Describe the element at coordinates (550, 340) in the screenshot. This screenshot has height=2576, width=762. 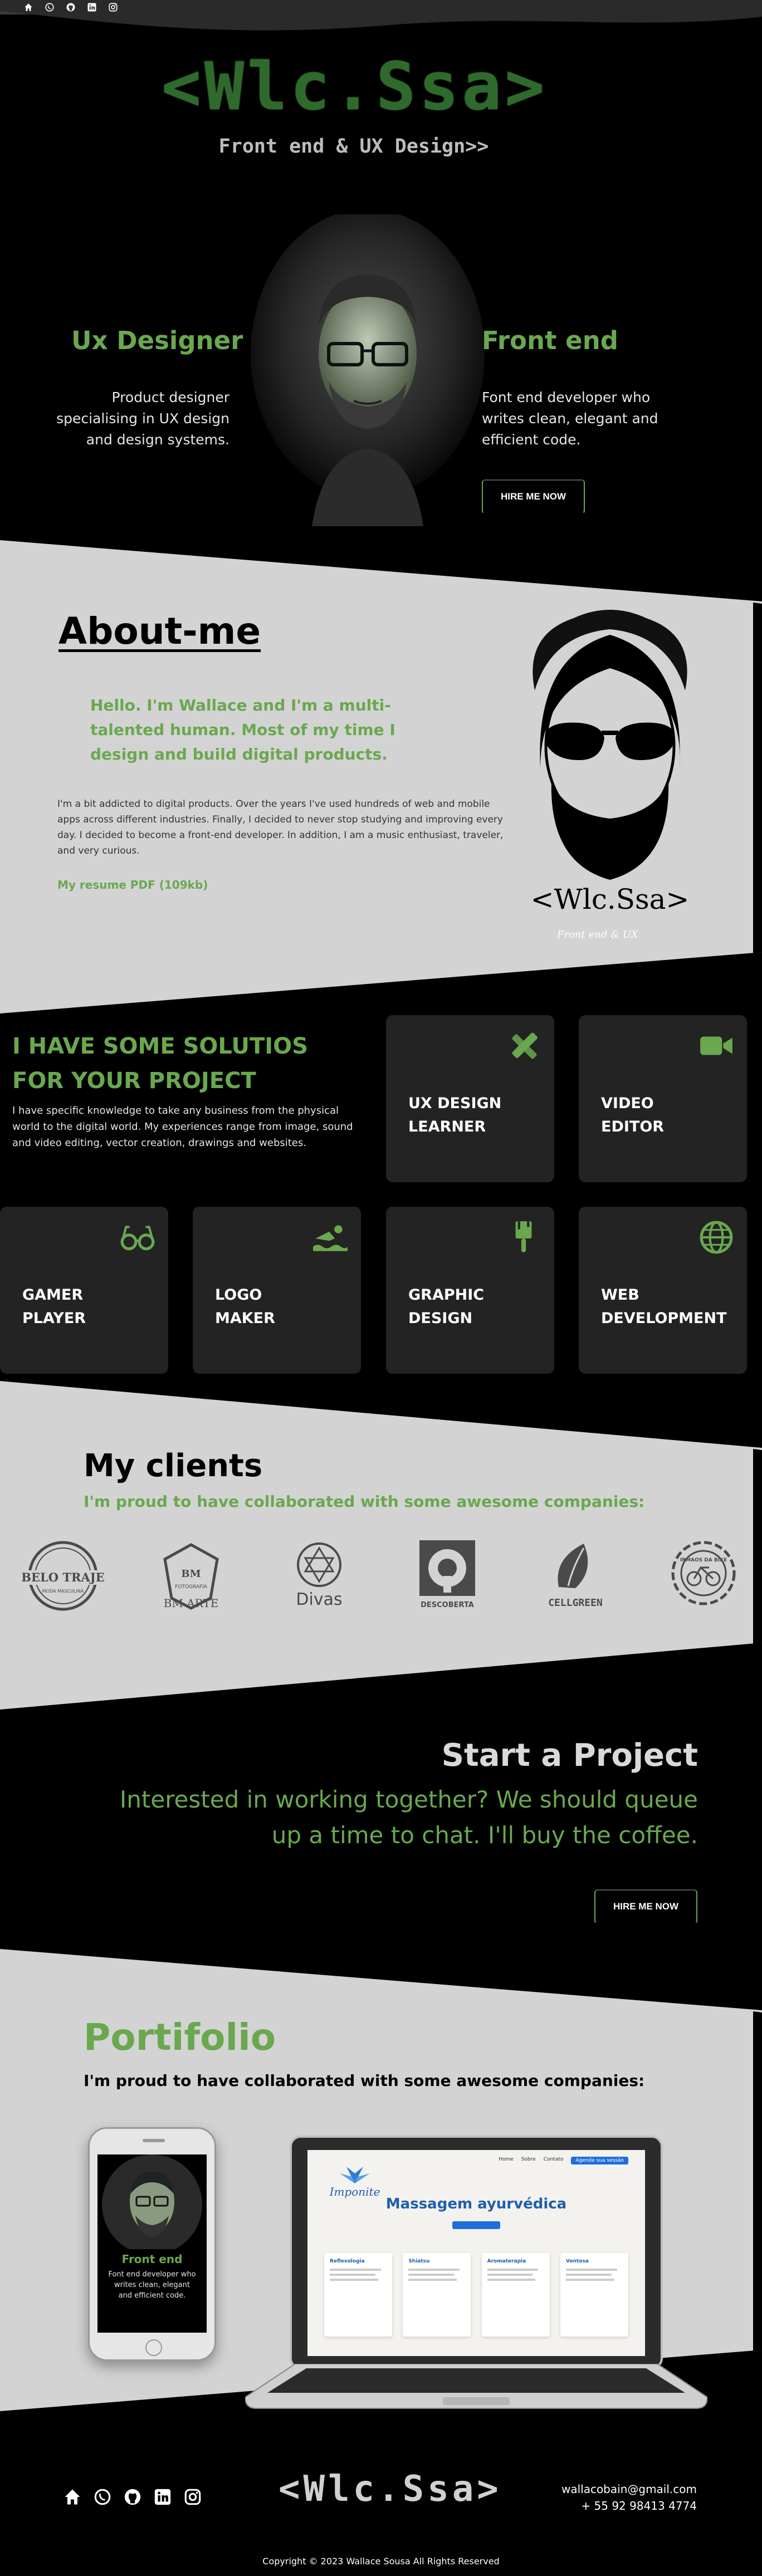
I see `front-end-title: Front end` at that location.